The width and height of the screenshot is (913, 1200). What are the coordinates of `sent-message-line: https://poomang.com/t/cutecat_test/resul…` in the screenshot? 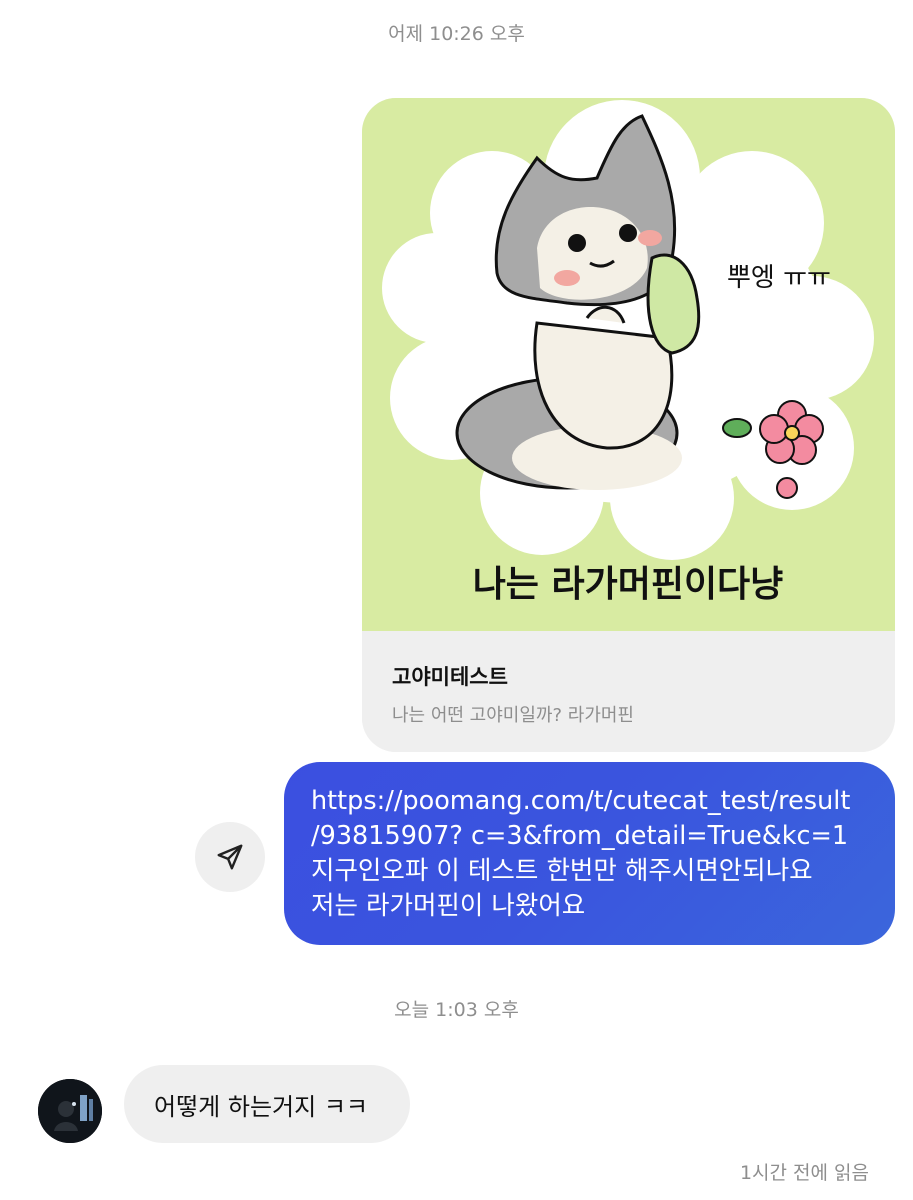 It's located at (581, 801).